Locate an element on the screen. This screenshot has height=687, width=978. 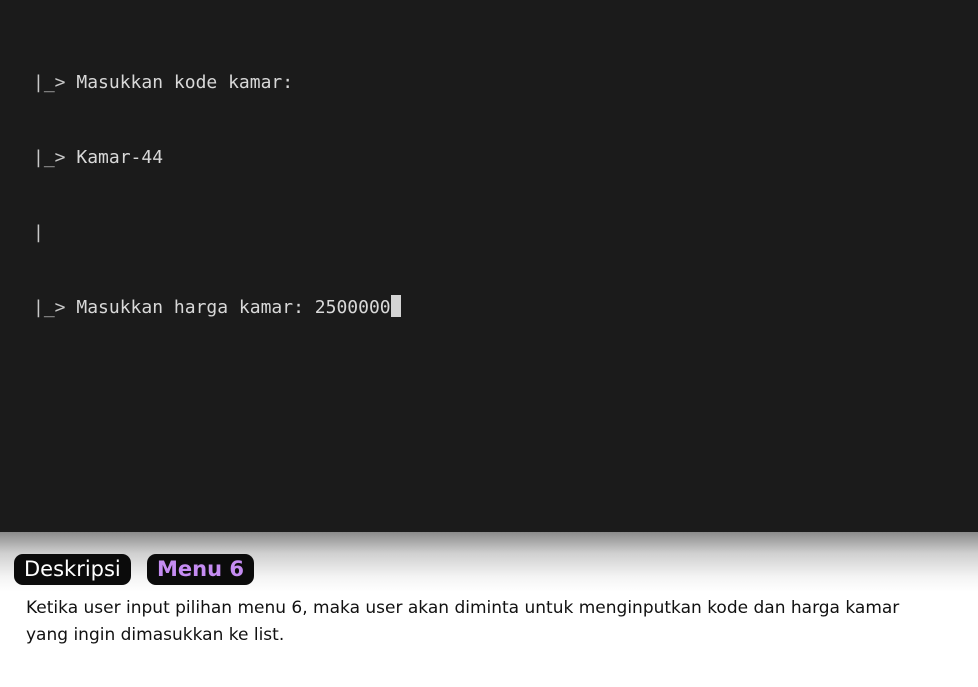
prompt-text: Masukkan kode kamar: is located at coordinates (185, 82).